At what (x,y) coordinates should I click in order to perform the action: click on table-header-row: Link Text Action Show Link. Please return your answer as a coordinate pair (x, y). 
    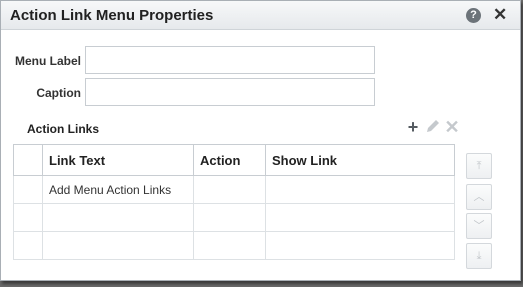
    Looking at the image, I should click on (234, 160).